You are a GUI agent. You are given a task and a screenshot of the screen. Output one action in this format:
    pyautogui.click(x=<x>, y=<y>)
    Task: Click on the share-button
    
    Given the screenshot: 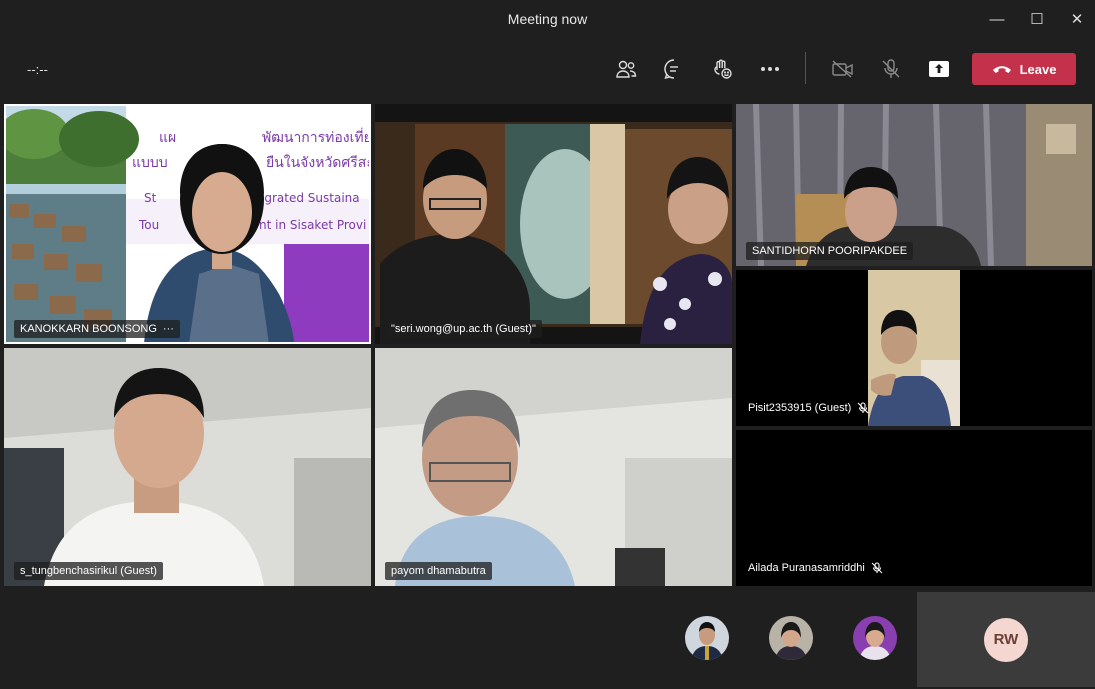 What is the action you would take?
    pyautogui.click(x=939, y=69)
    